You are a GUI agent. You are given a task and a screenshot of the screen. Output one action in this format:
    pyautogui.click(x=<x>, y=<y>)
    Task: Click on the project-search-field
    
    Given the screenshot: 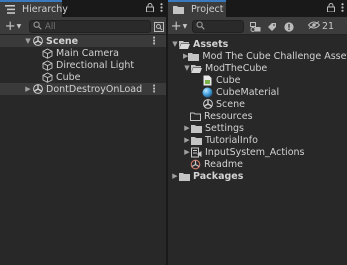 What is the action you would take?
    pyautogui.click(x=218, y=26)
    